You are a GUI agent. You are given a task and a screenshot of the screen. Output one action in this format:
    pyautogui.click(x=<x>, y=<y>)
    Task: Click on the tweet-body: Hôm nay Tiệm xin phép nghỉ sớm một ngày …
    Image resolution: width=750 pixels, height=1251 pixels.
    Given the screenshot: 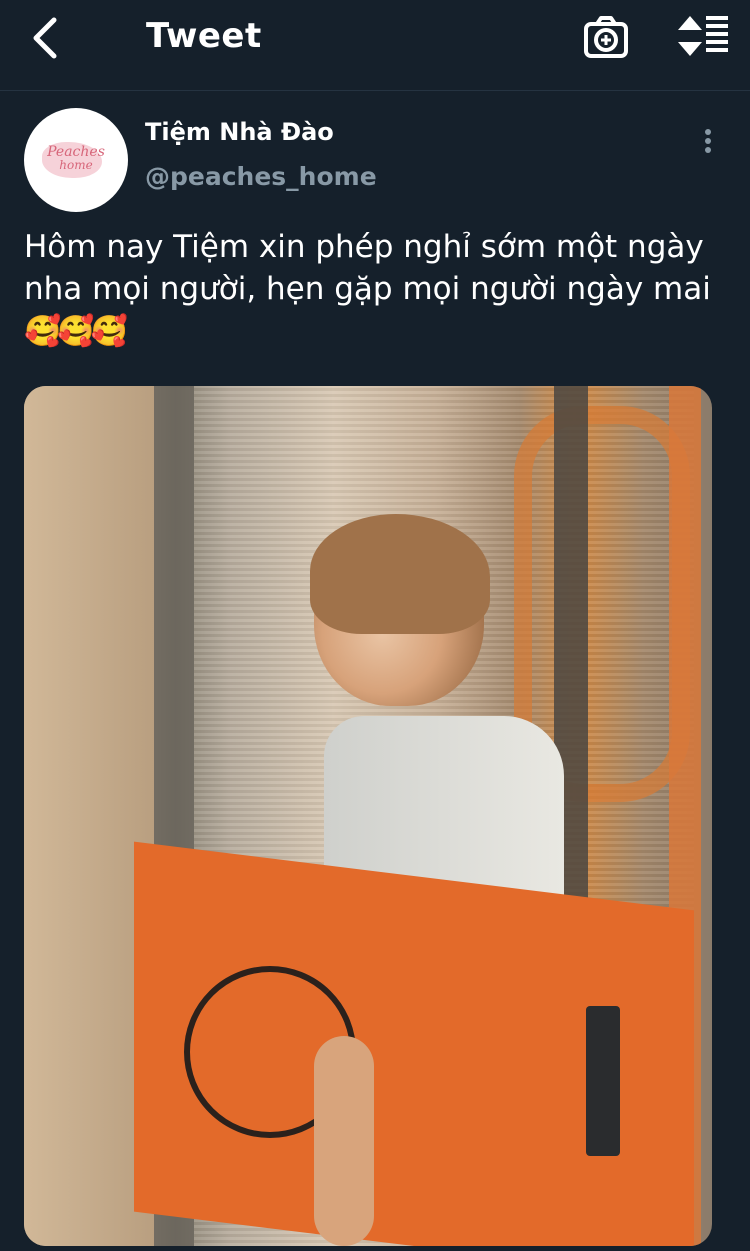 What is the action you would take?
    pyautogui.click(x=367, y=268)
    